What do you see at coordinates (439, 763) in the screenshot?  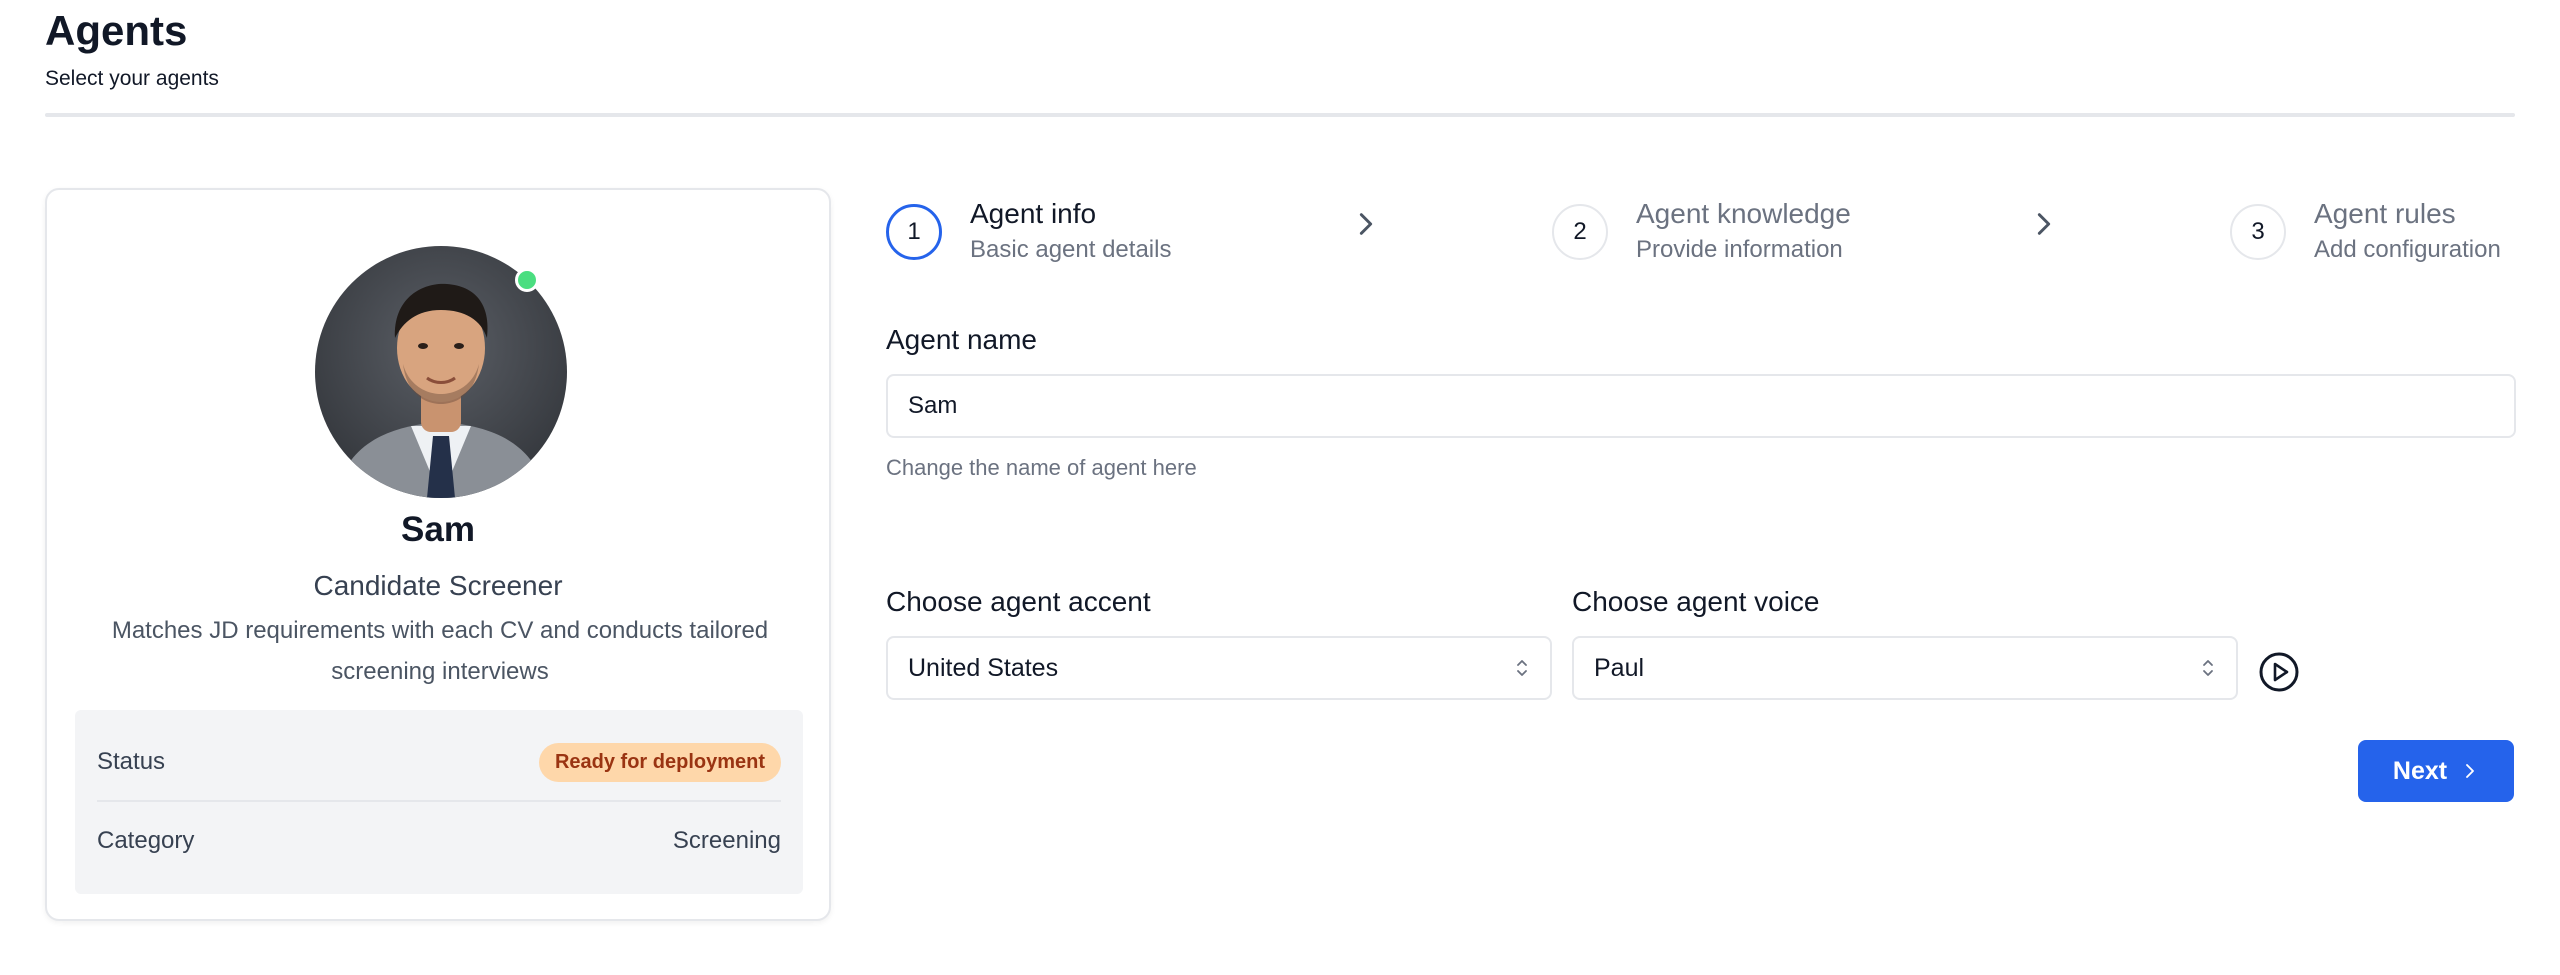 I see `detail-row-status: Status Ready for deployment` at bounding box center [439, 763].